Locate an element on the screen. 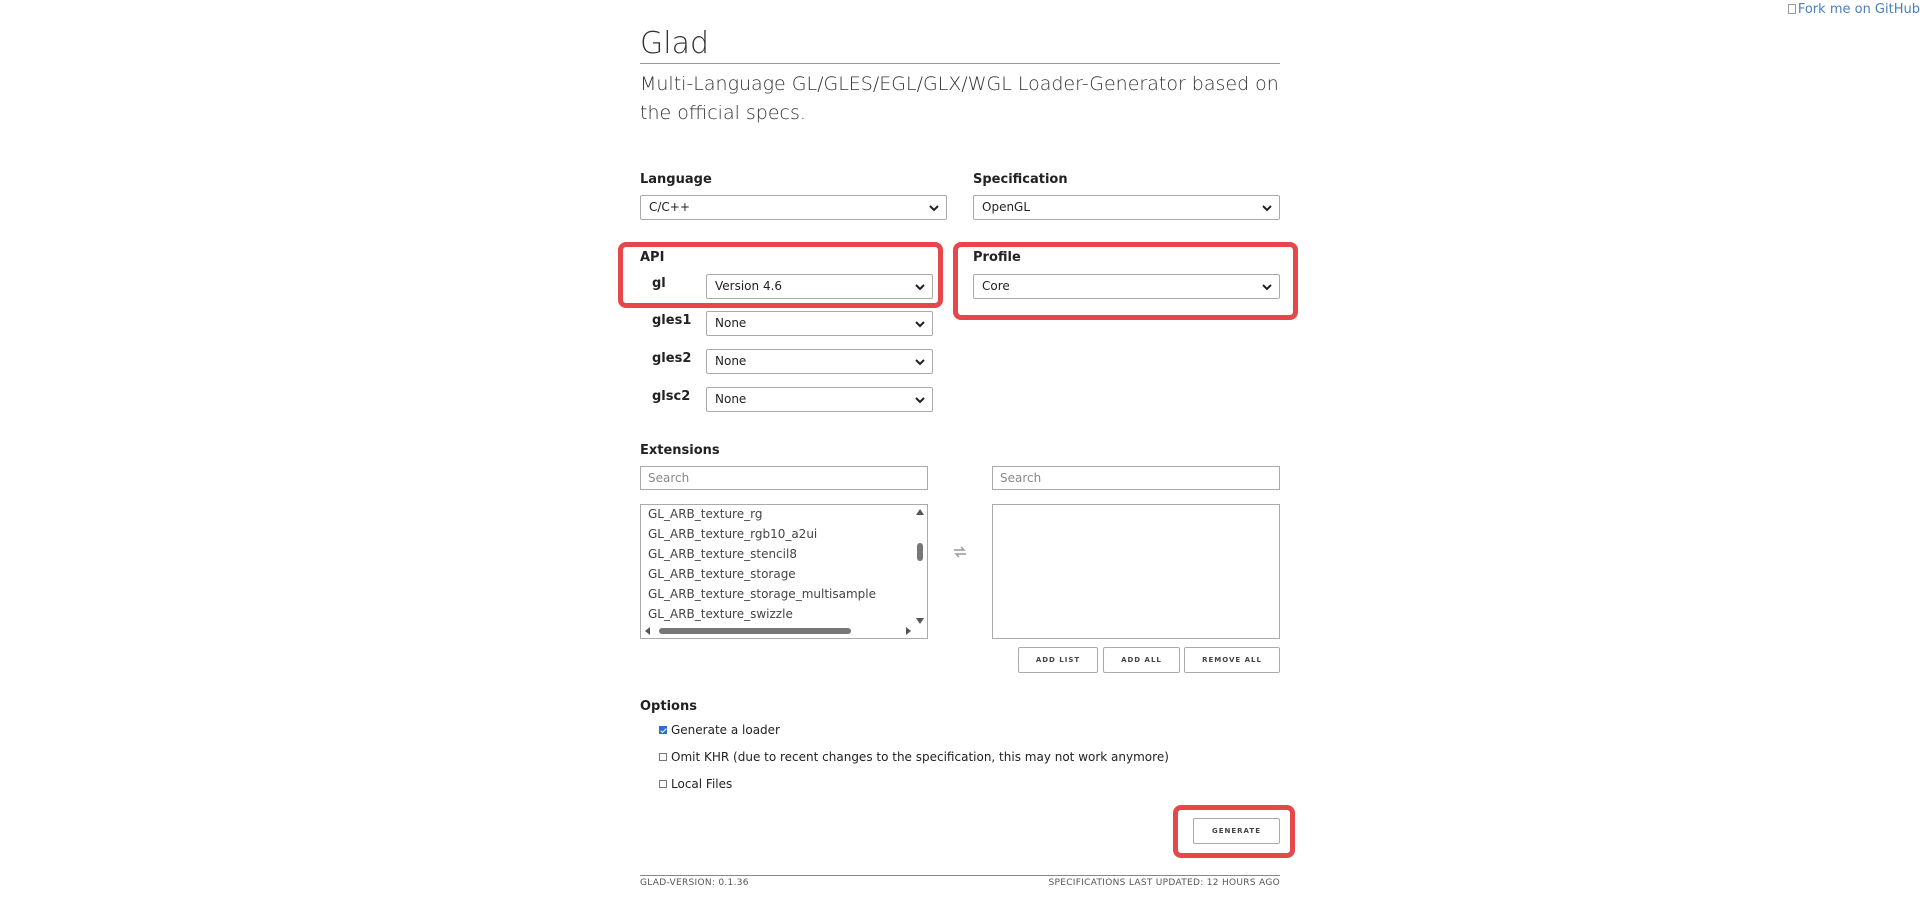 This screenshot has width=1920, height=911. api-name-gles1: gles1 is located at coordinates (672, 320).